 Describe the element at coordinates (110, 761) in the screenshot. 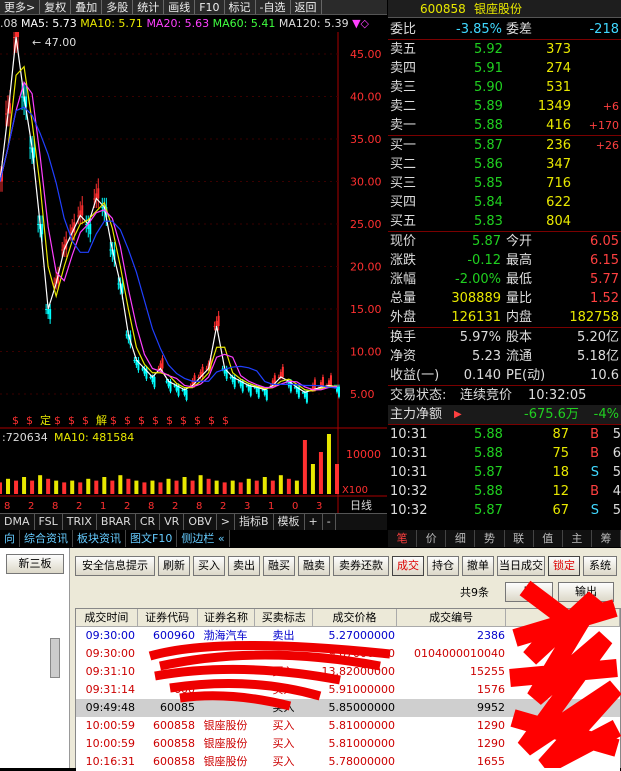

I see `cell-time: 10:16:31` at that location.